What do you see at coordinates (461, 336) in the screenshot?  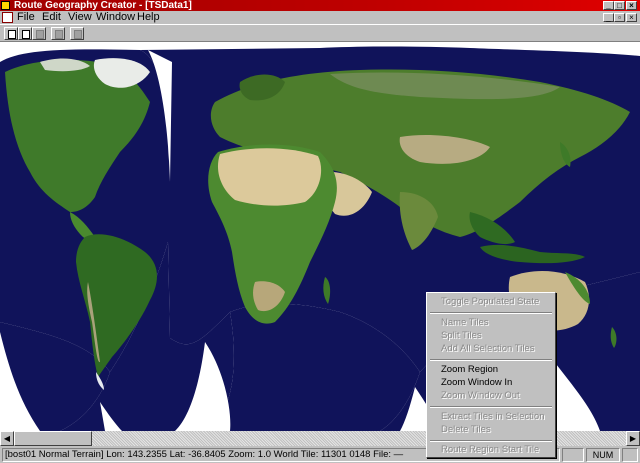 I see `menu-split-tiles: Split Tiles` at bounding box center [461, 336].